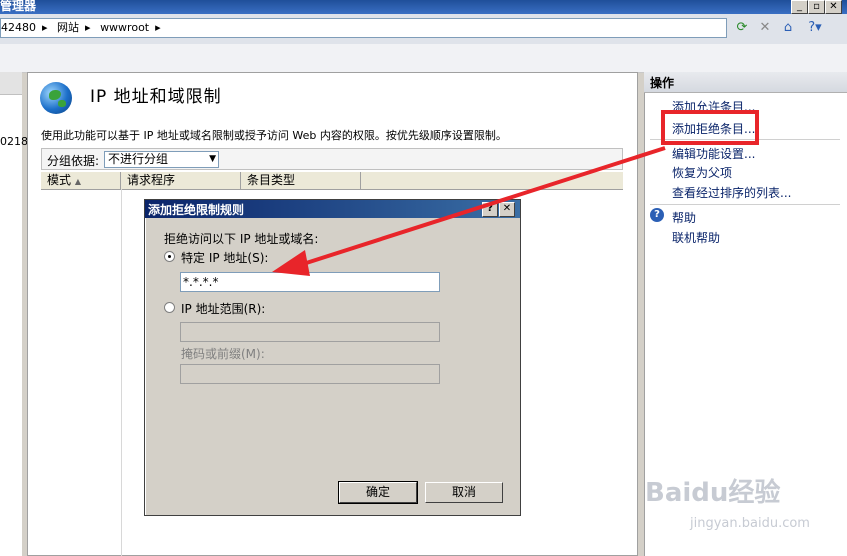 This screenshot has height=556, width=847. I want to click on group-by-select: 不进行分组 ▼, so click(161, 159).